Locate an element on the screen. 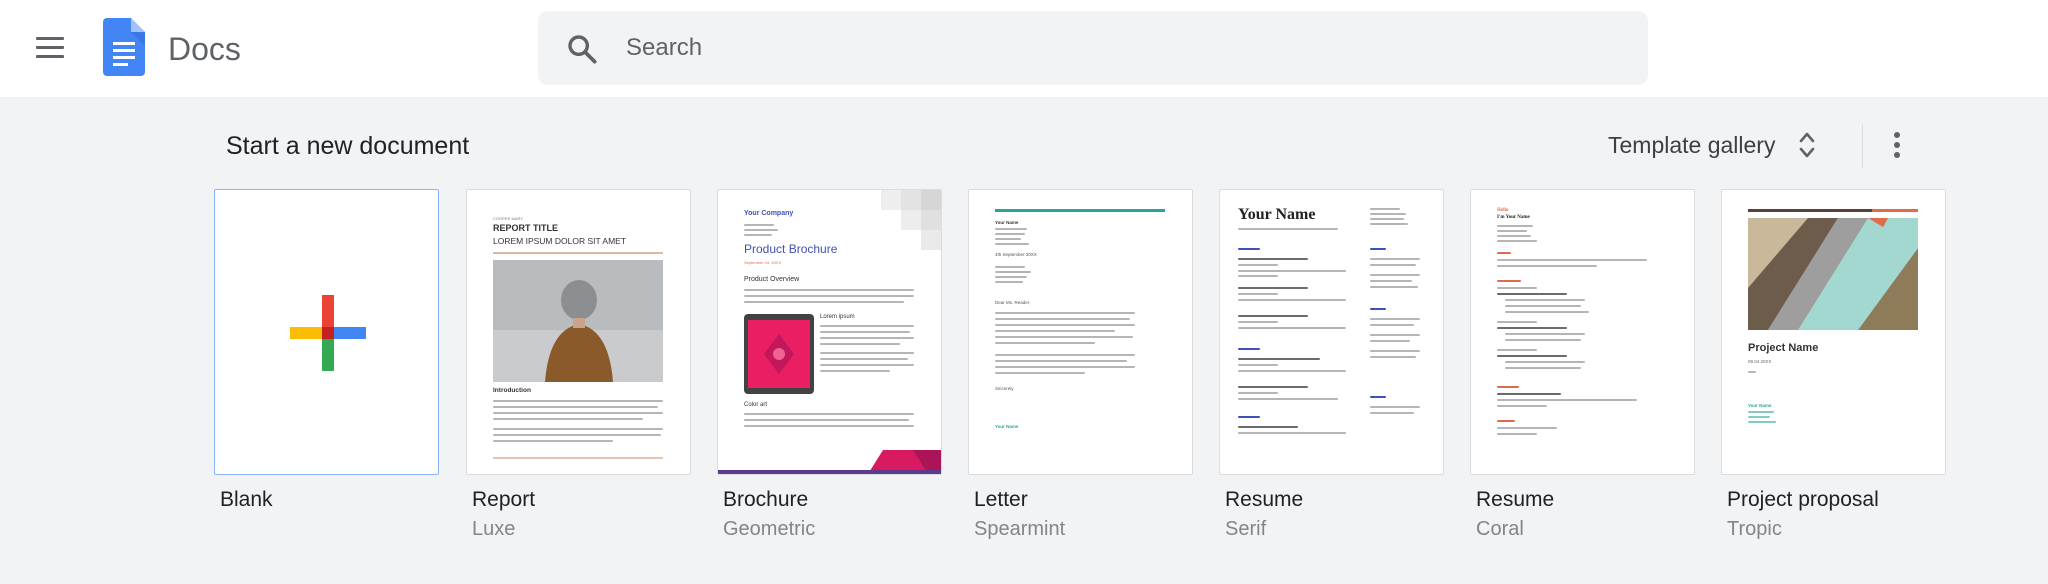 The height and width of the screenshot is (584, 2048). preview-heading: Introduction is located at coordinates (512, 390).